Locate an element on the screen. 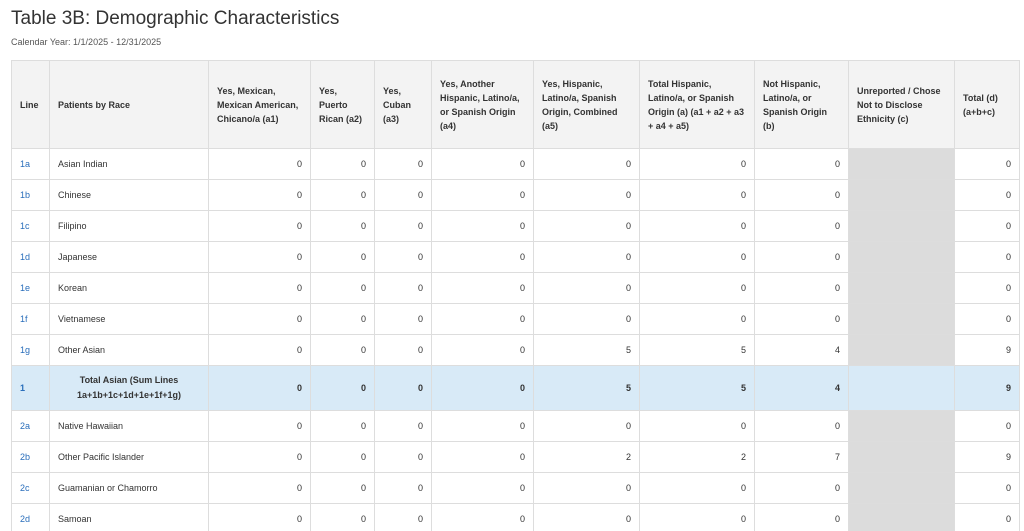 The width and height of the screenshot is (1024, 531). table-row: 1c Filipino 0 0 0 0 0 0 0 0 is located at coordinates (515, 226).